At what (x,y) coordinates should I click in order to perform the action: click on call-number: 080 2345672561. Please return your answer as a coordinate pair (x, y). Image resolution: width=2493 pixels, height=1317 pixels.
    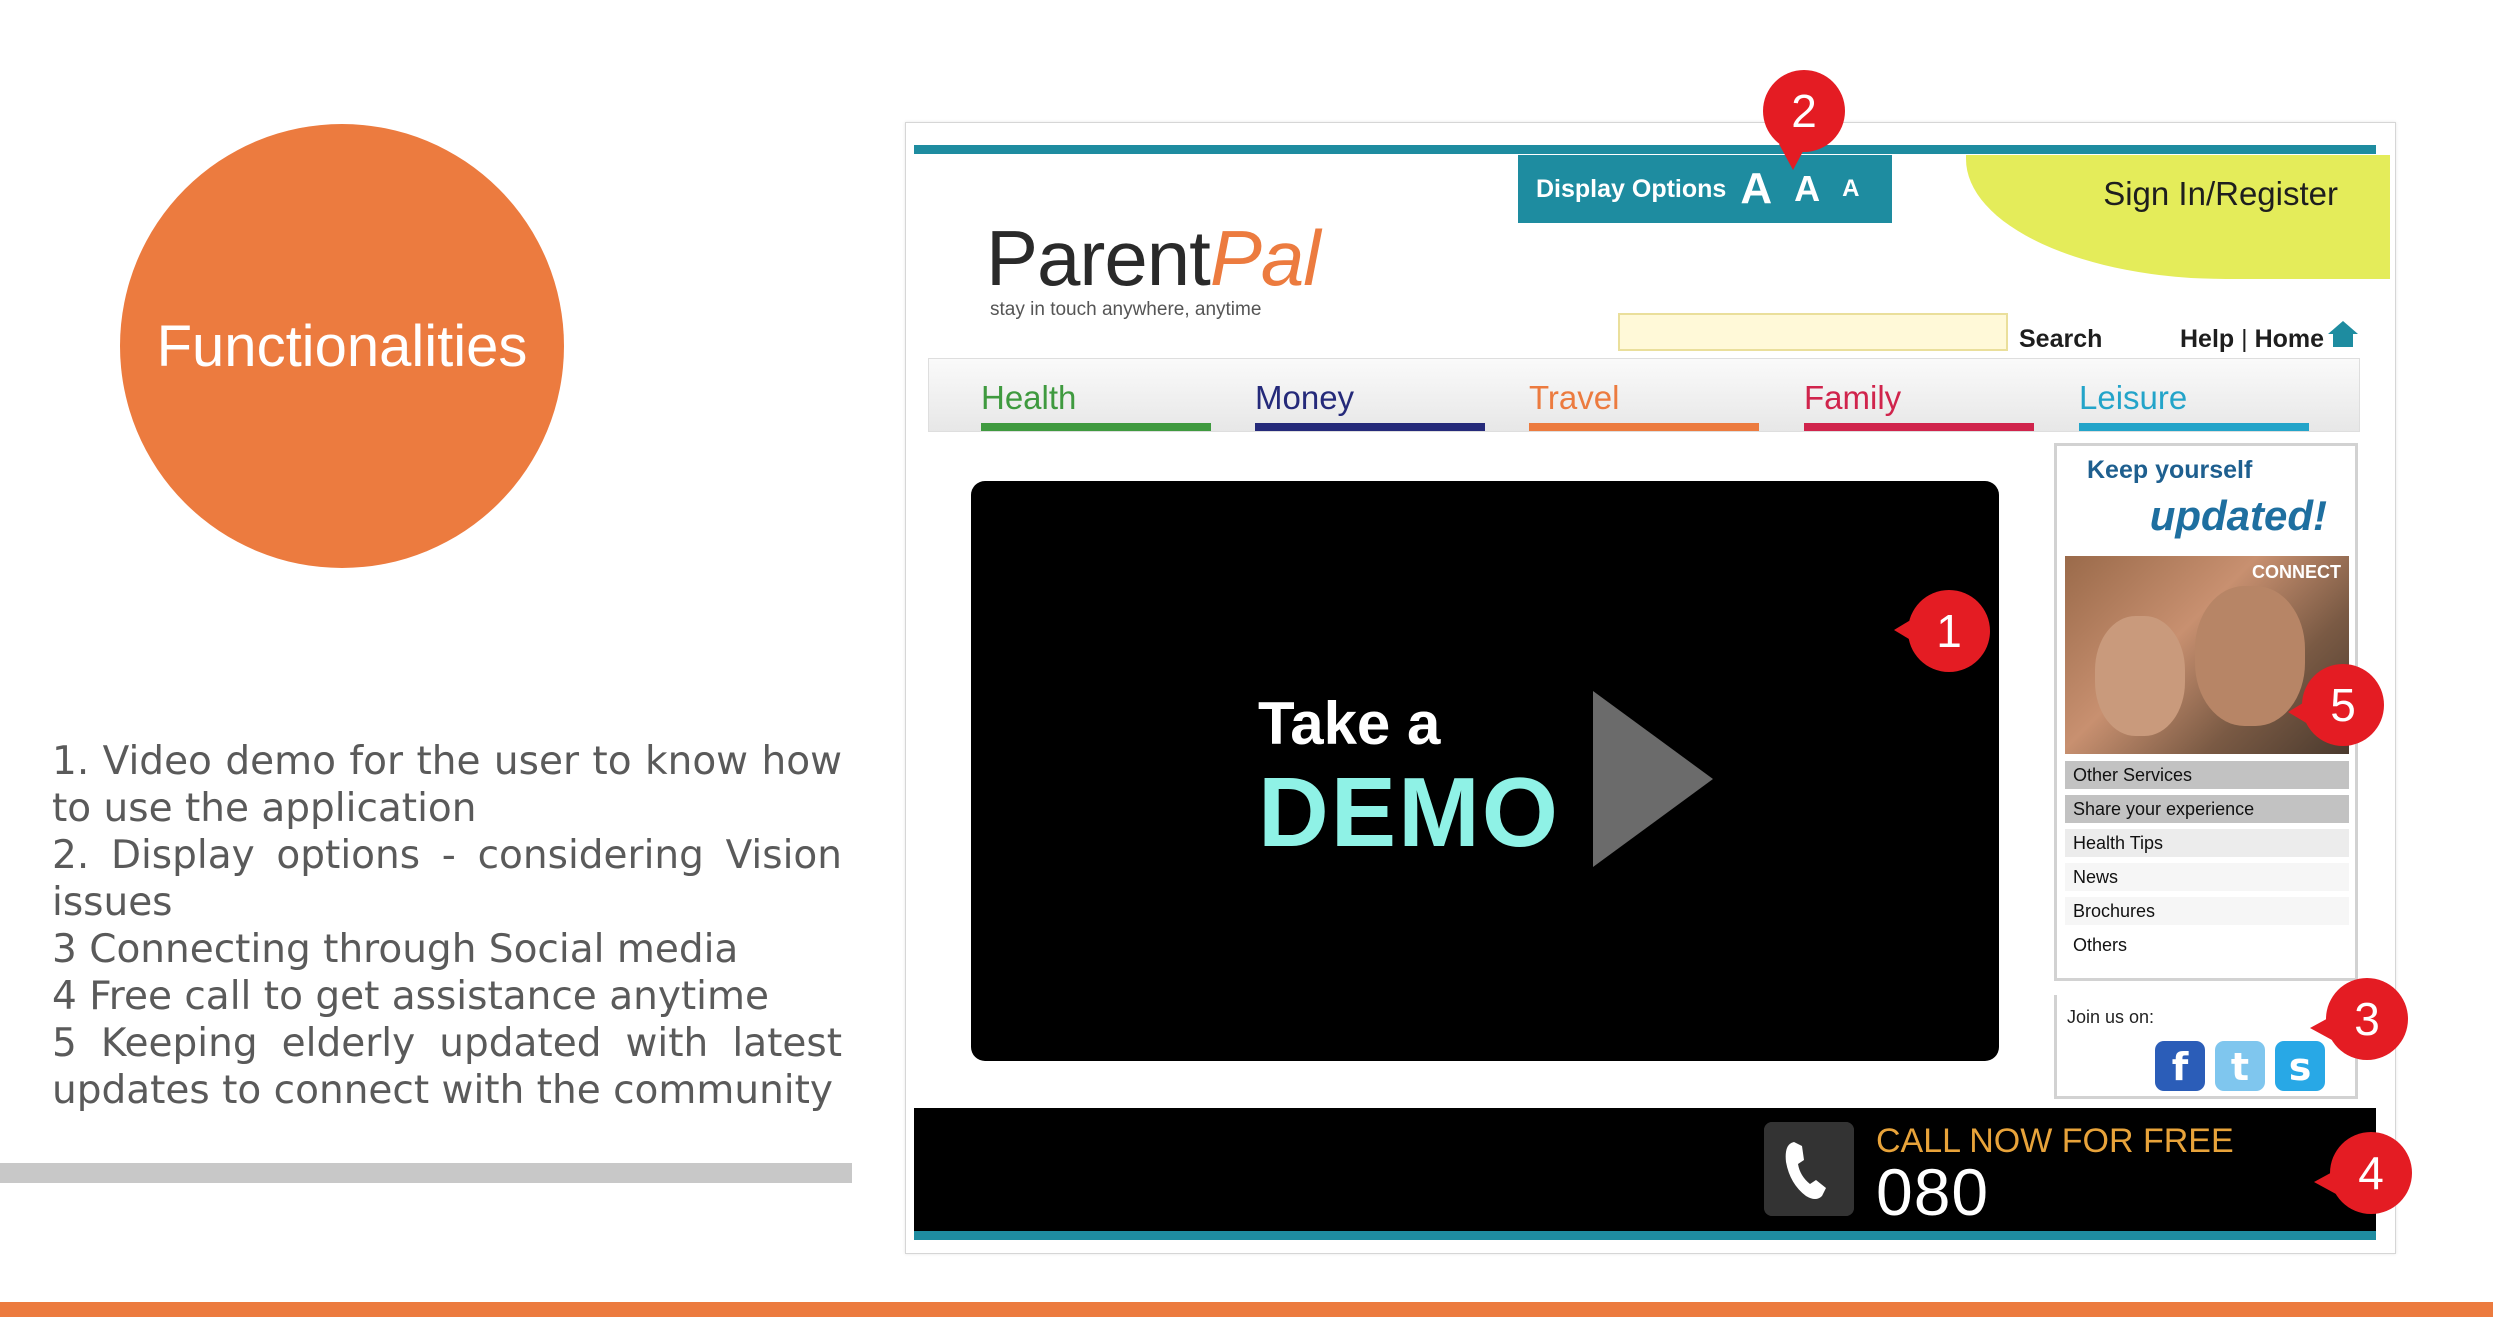
    Looking at the image, I should click on (2126, 1203).